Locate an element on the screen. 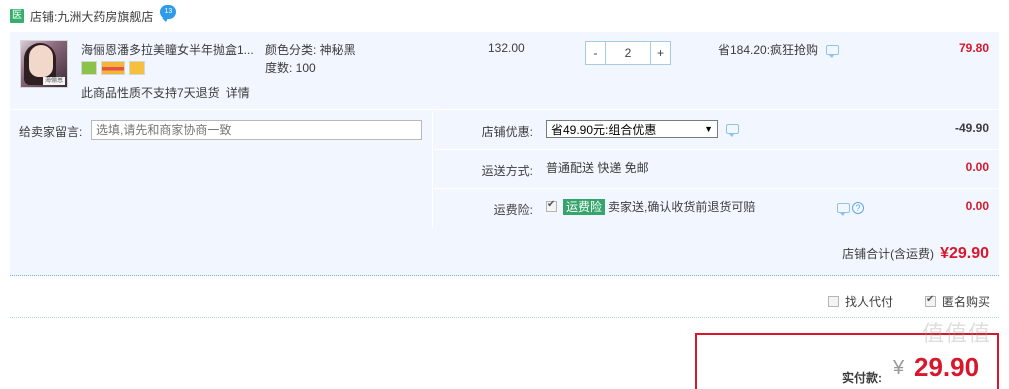 This screenshot has height=389, width=1009. insurance-checkbox is located at coordinates (551, 205).